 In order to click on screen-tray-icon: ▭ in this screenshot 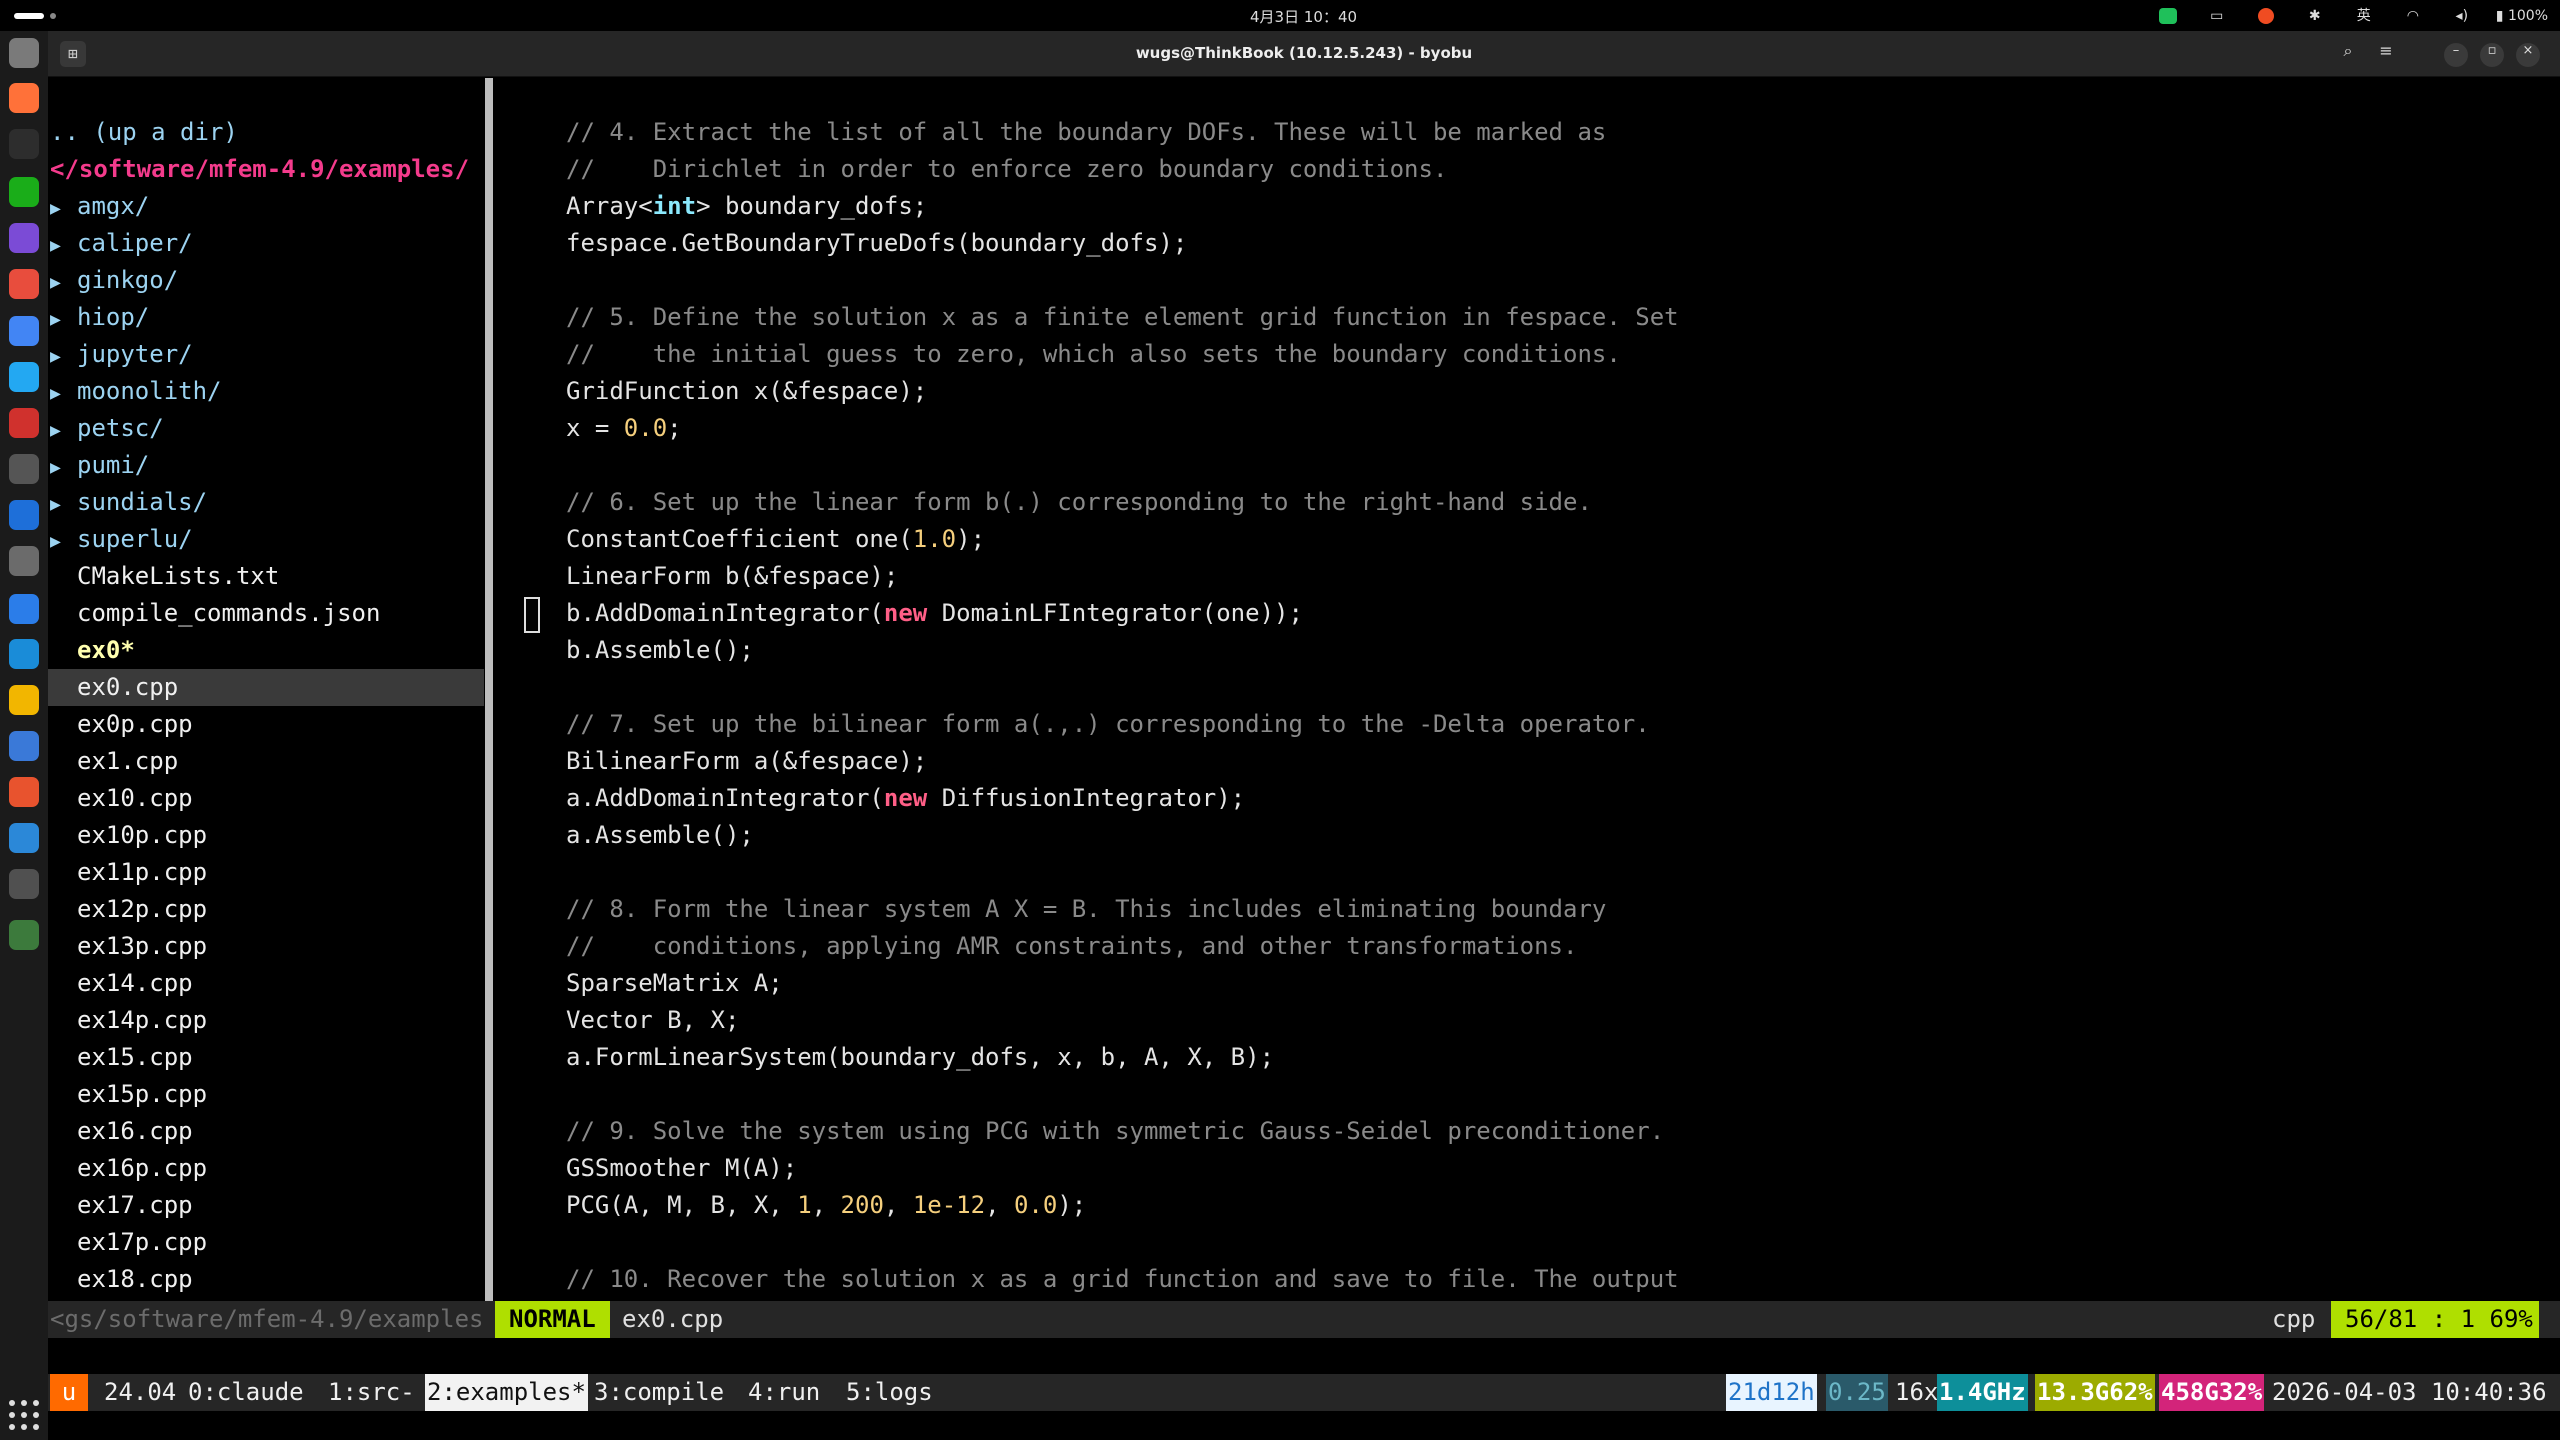, I will do `click(2217, 16)`.